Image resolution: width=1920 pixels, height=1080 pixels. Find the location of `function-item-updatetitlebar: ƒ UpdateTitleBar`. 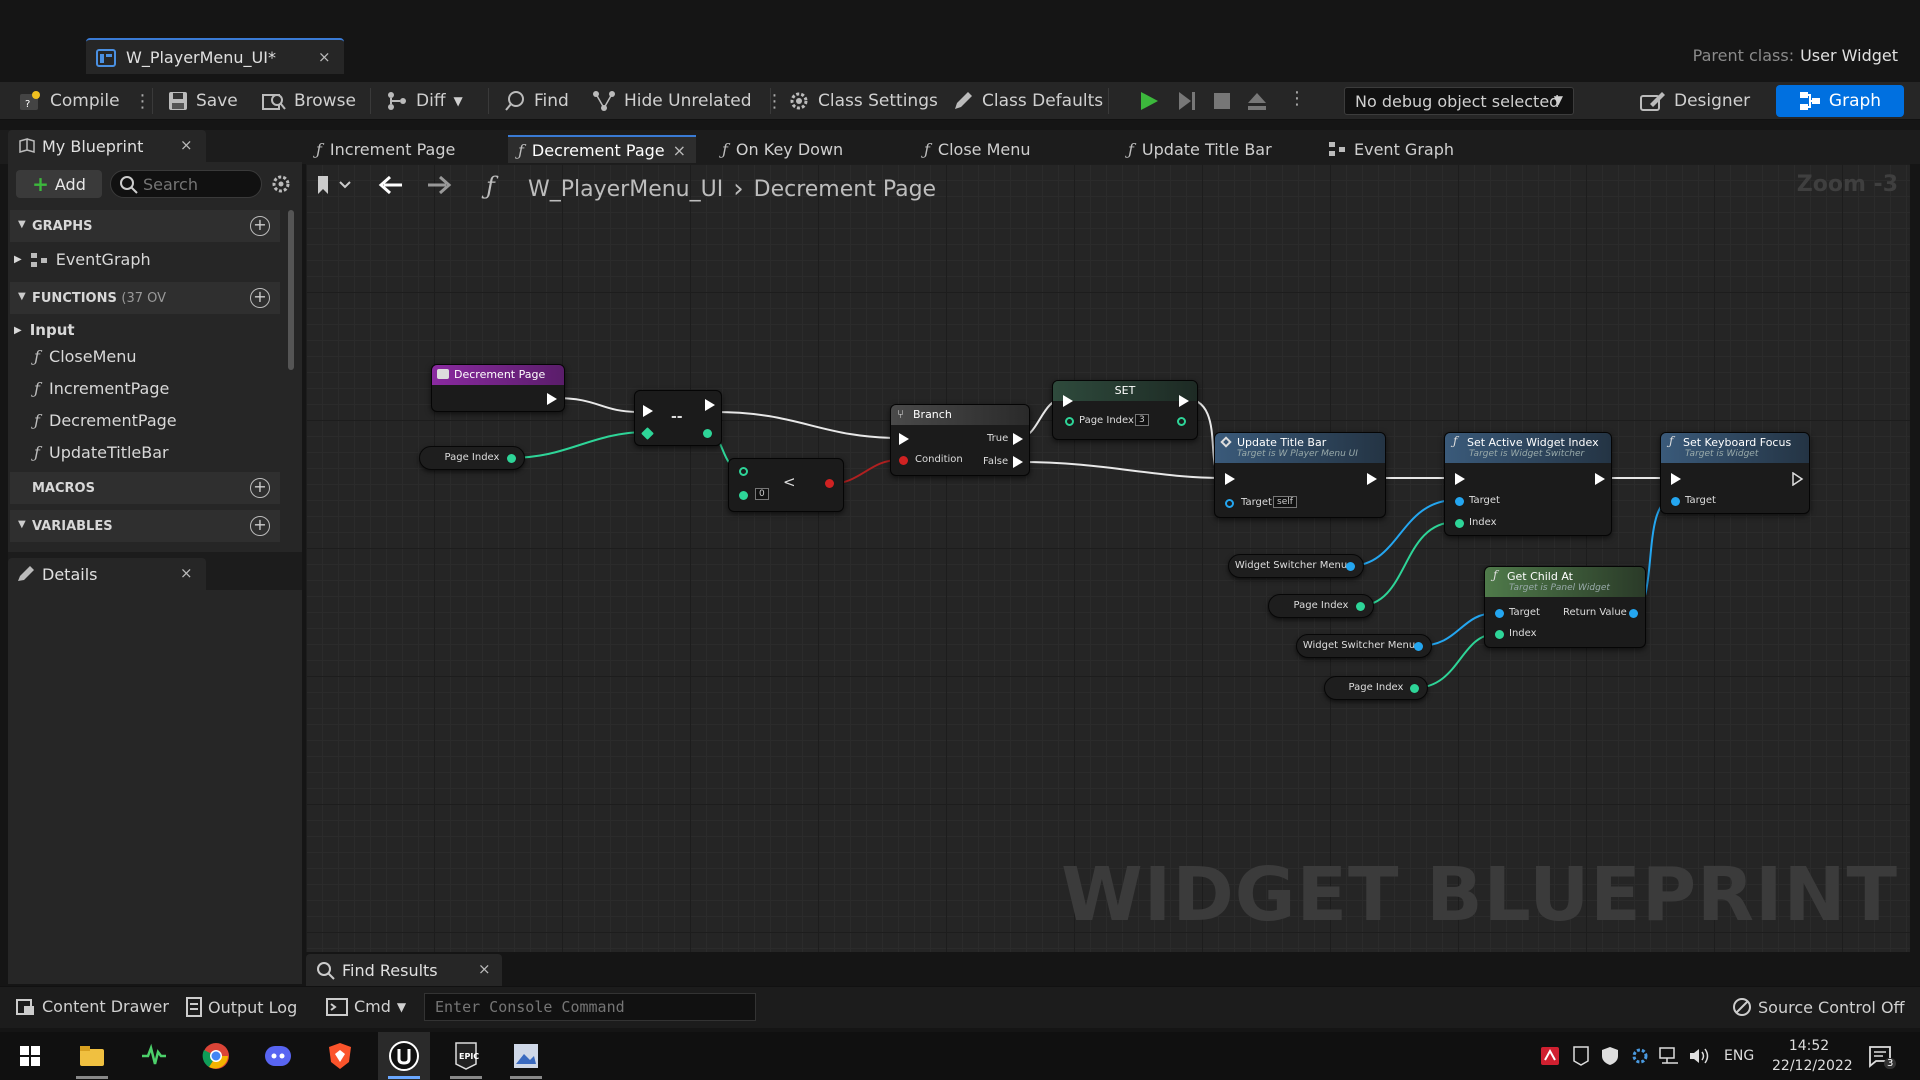

function-item-updatetitlebar: ƒ UpdateTitleBar is located at coordinates (101, 452).